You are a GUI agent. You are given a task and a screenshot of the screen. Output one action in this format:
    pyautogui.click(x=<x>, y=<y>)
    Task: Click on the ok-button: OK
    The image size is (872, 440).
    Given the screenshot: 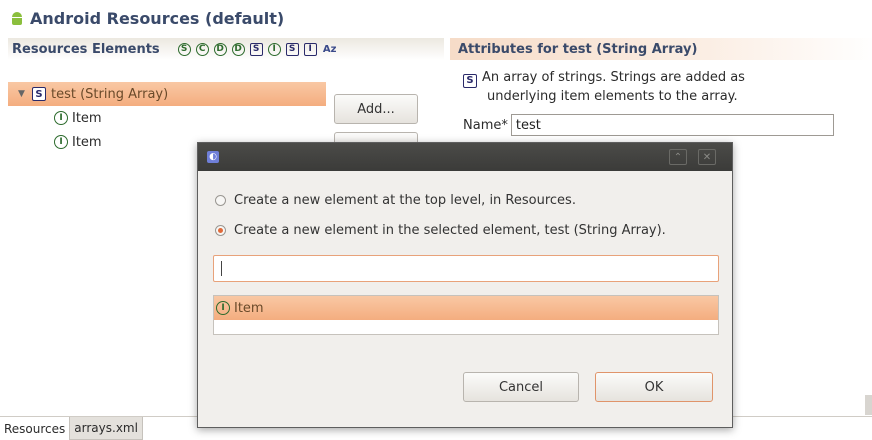 What is the action you would take?
    pyautogui.click(x=654, y=387)
    